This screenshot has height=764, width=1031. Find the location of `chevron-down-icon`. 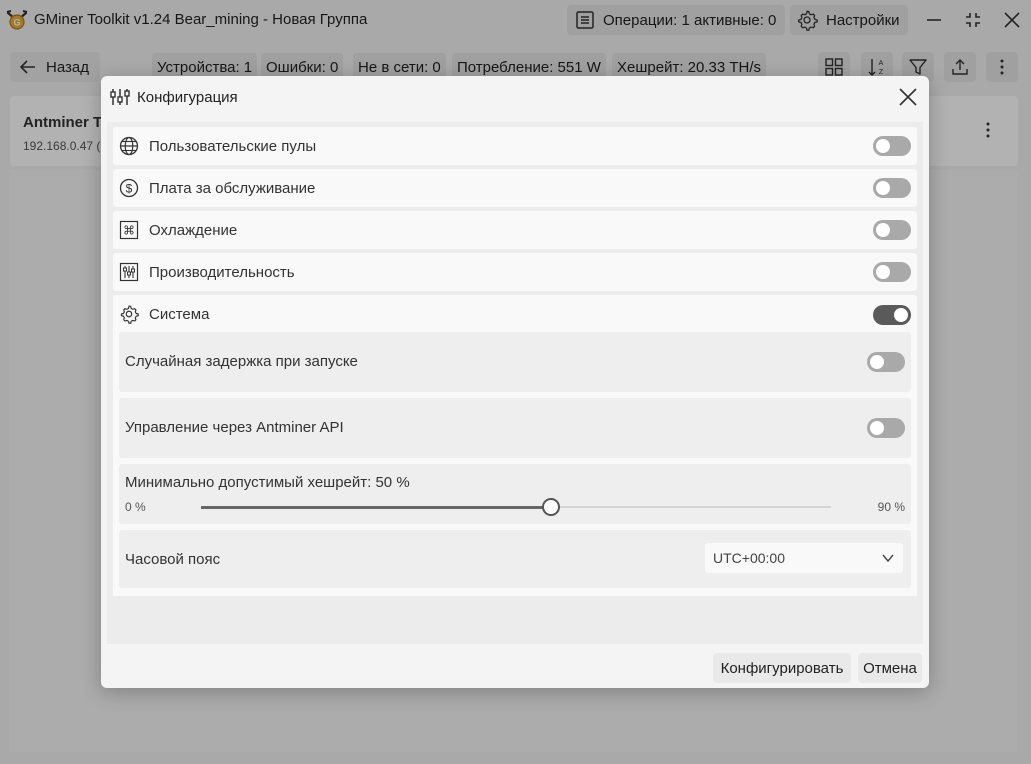

chevron-down-icon is located at coordinates (888, 558).